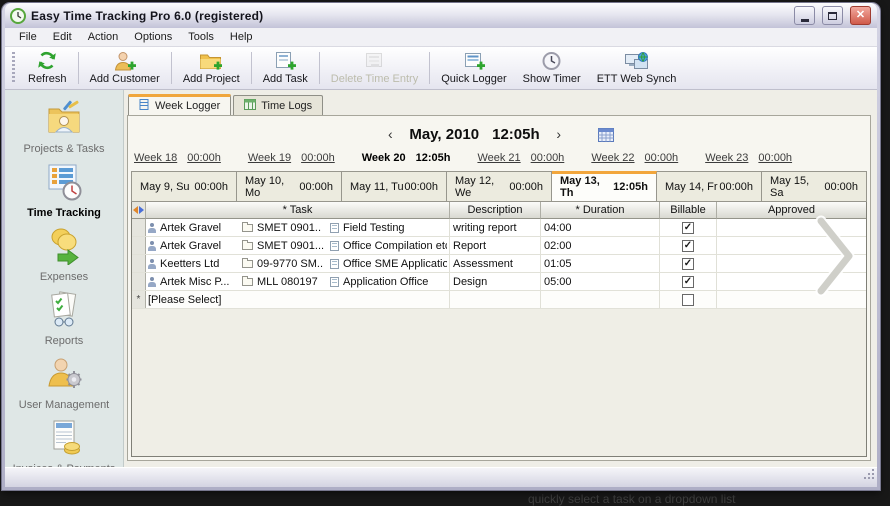 This screenshot has width=890, height=506. What do you see at coordinates (495, 227) in the screenshot?
I see `description-cell: writing report` at bounding box center [495, 227].